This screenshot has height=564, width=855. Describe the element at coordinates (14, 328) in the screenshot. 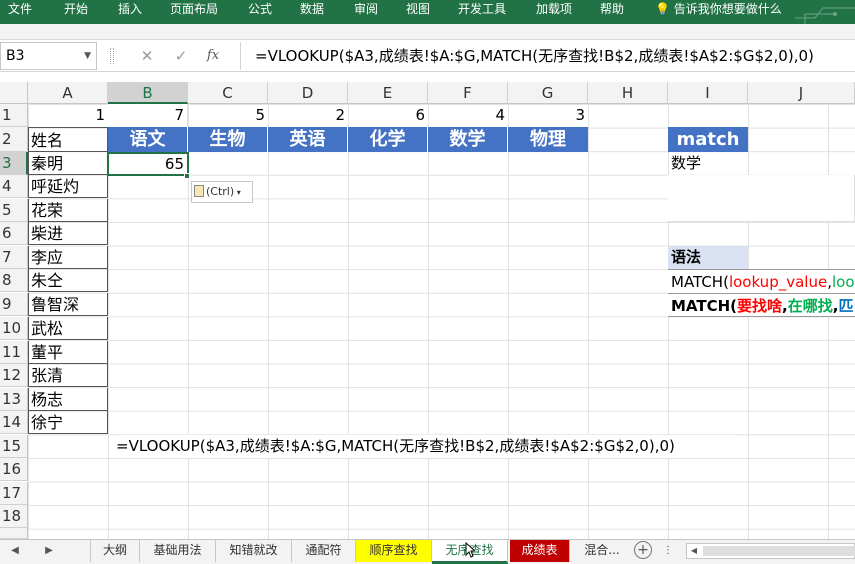

I see `row-header-10: 10` at that location.